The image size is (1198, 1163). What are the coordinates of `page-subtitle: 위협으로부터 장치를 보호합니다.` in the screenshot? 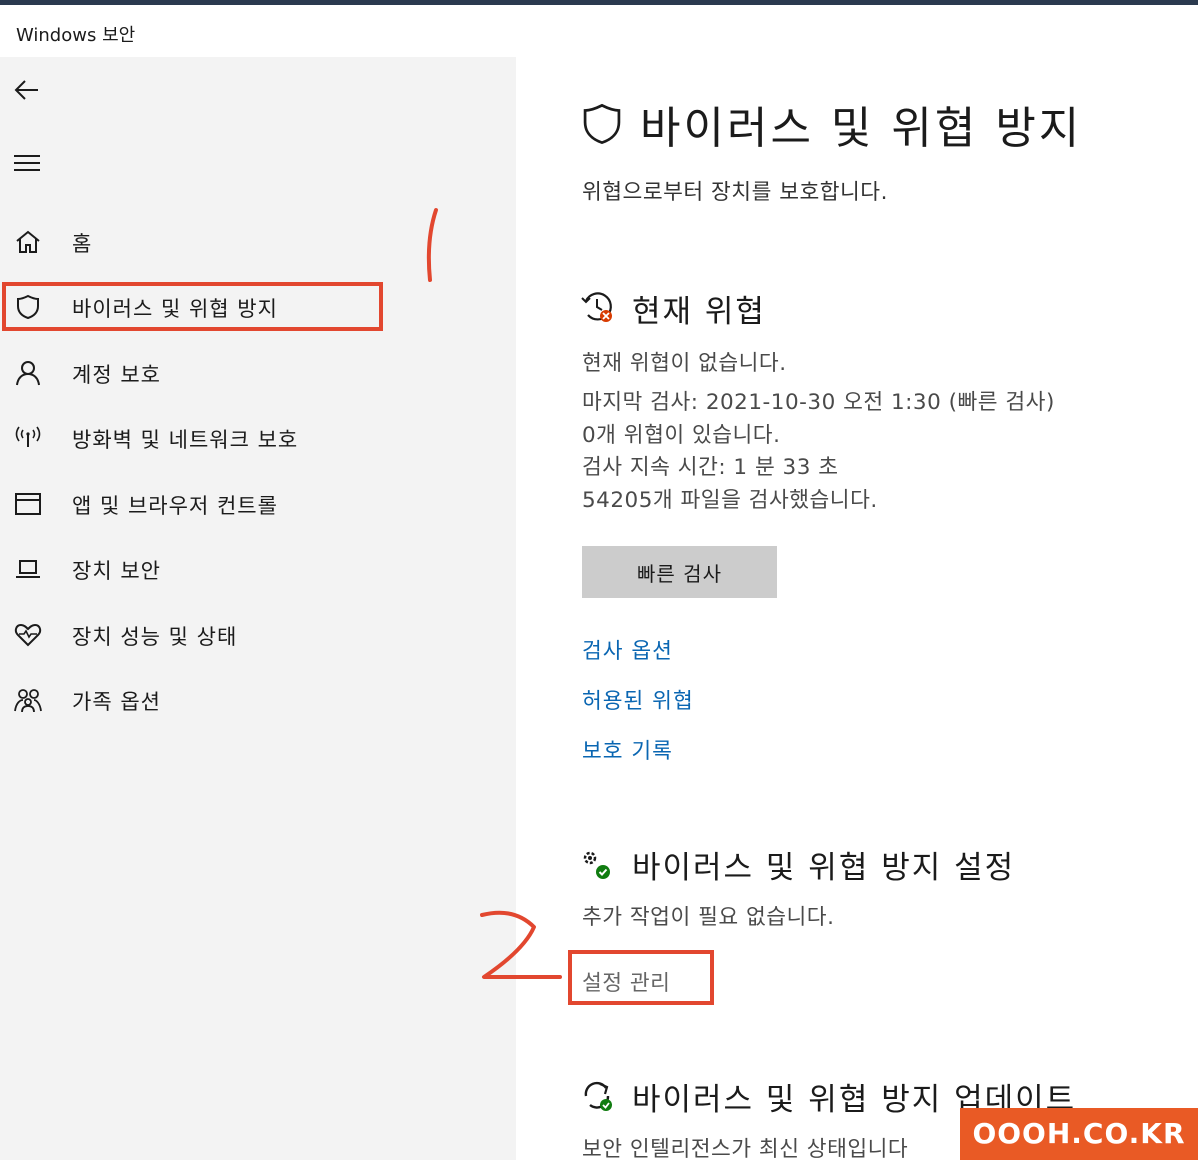 It's located at (735, 192).